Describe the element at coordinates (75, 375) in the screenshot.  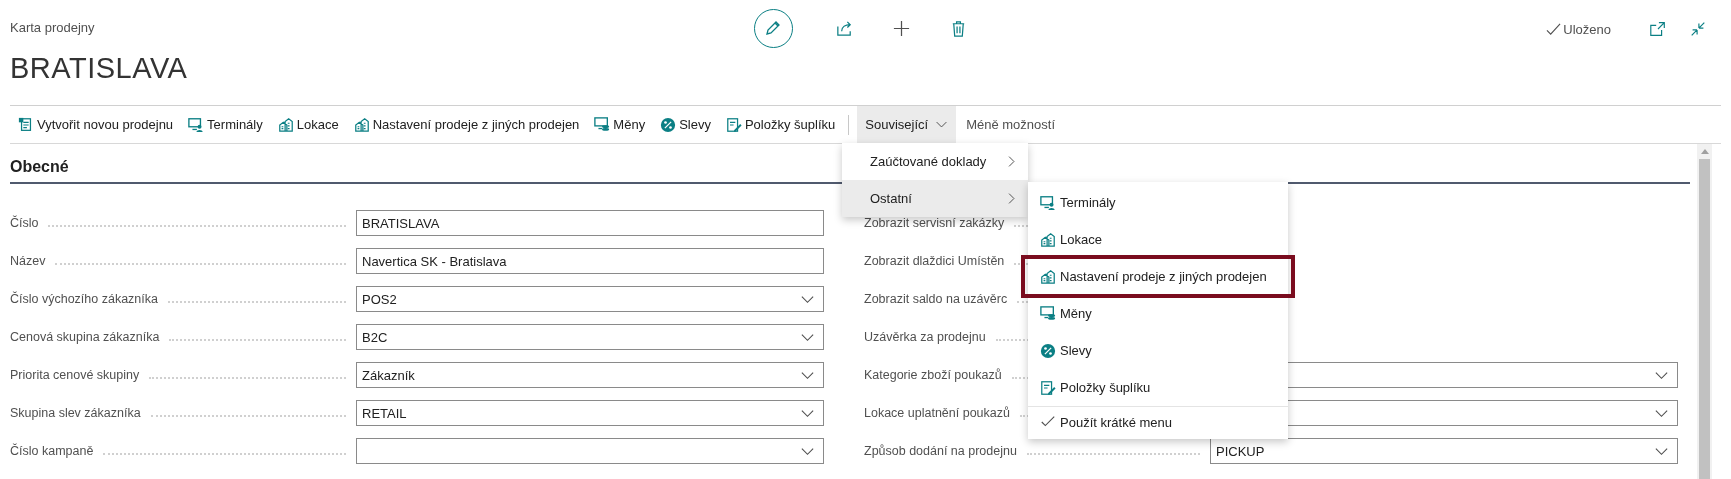
I see `field-label: Priorita cenové skupiny` at that location.